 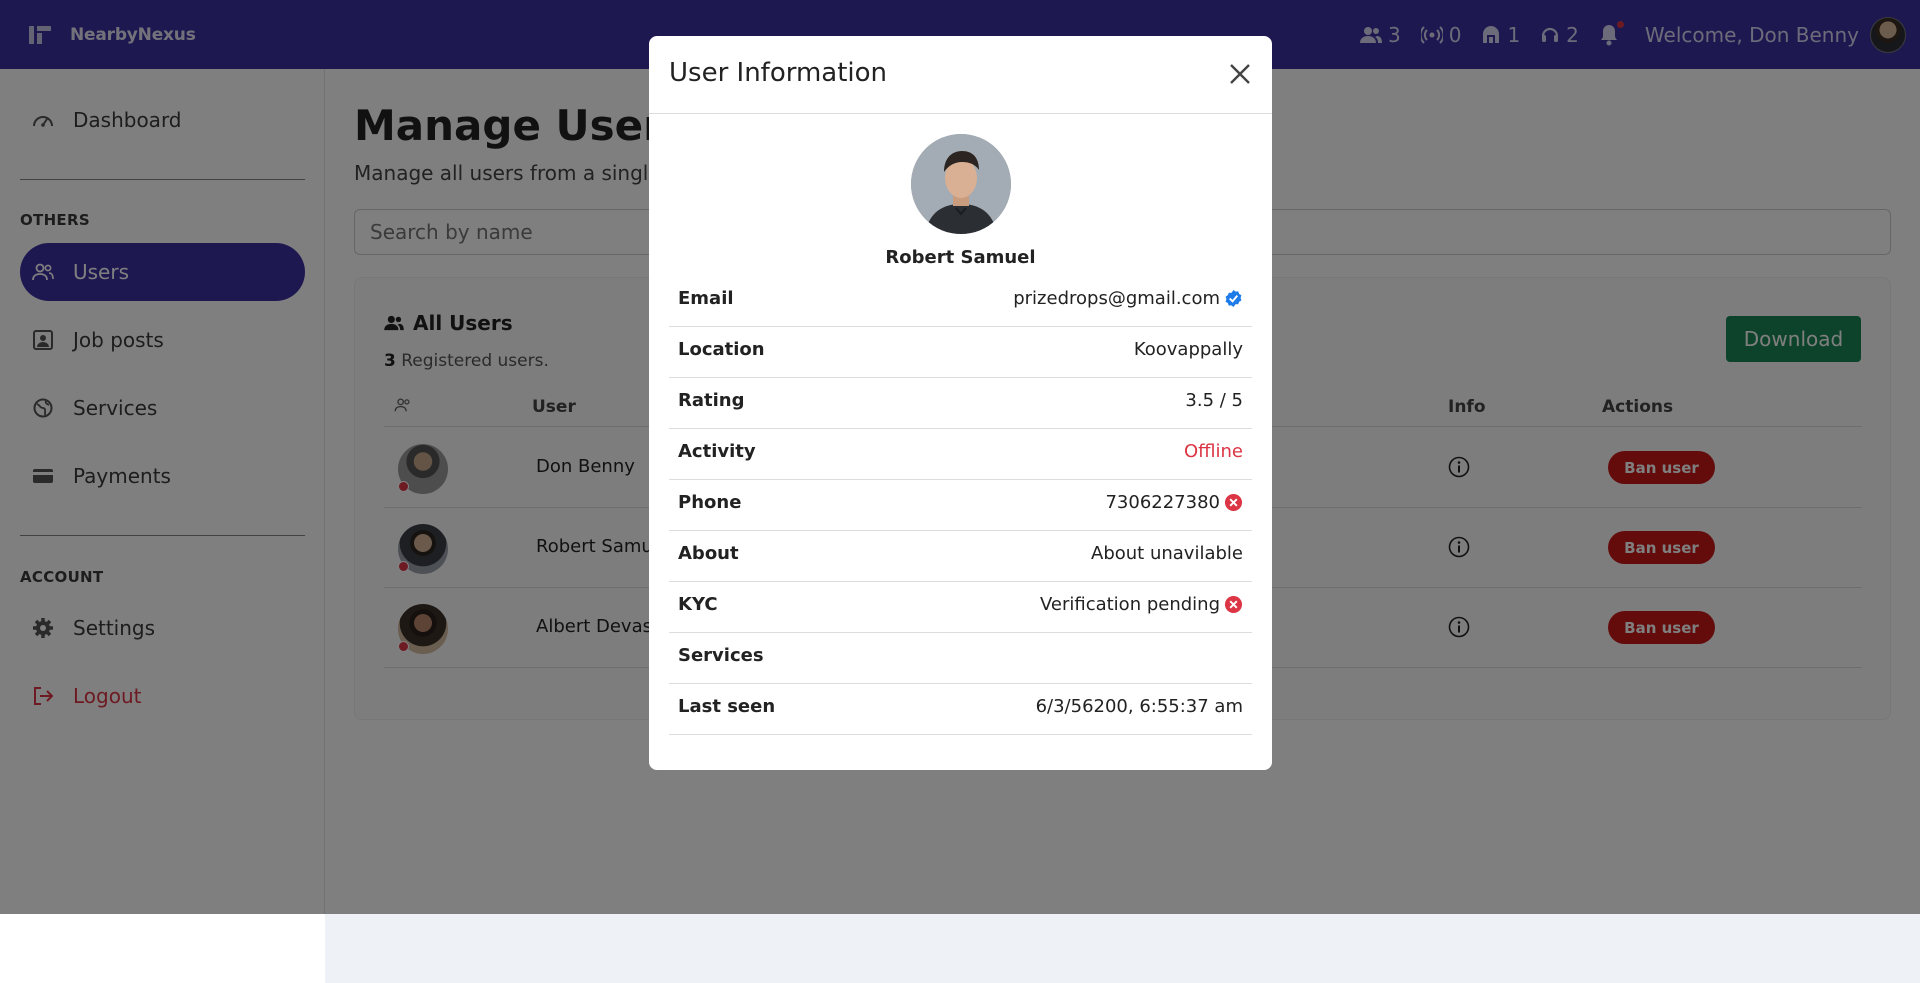 What do you see at coordinates (960, 658) in the screenshot?
I see `detail-row-services: Services` at bounding box center [960, 658].